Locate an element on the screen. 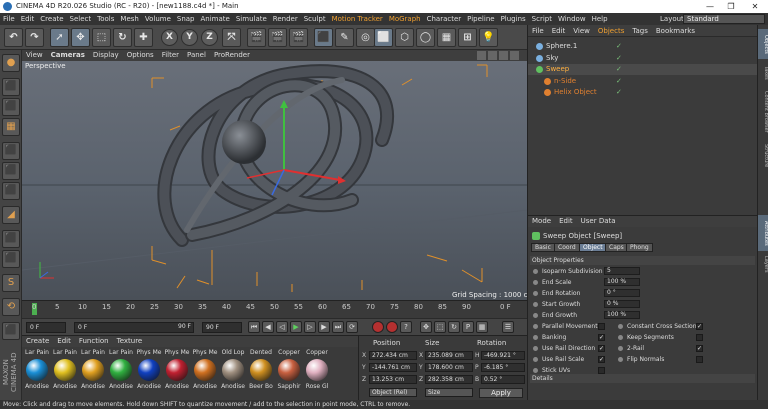  start-growth-field: 0 % is located at coordinates (622, 304).